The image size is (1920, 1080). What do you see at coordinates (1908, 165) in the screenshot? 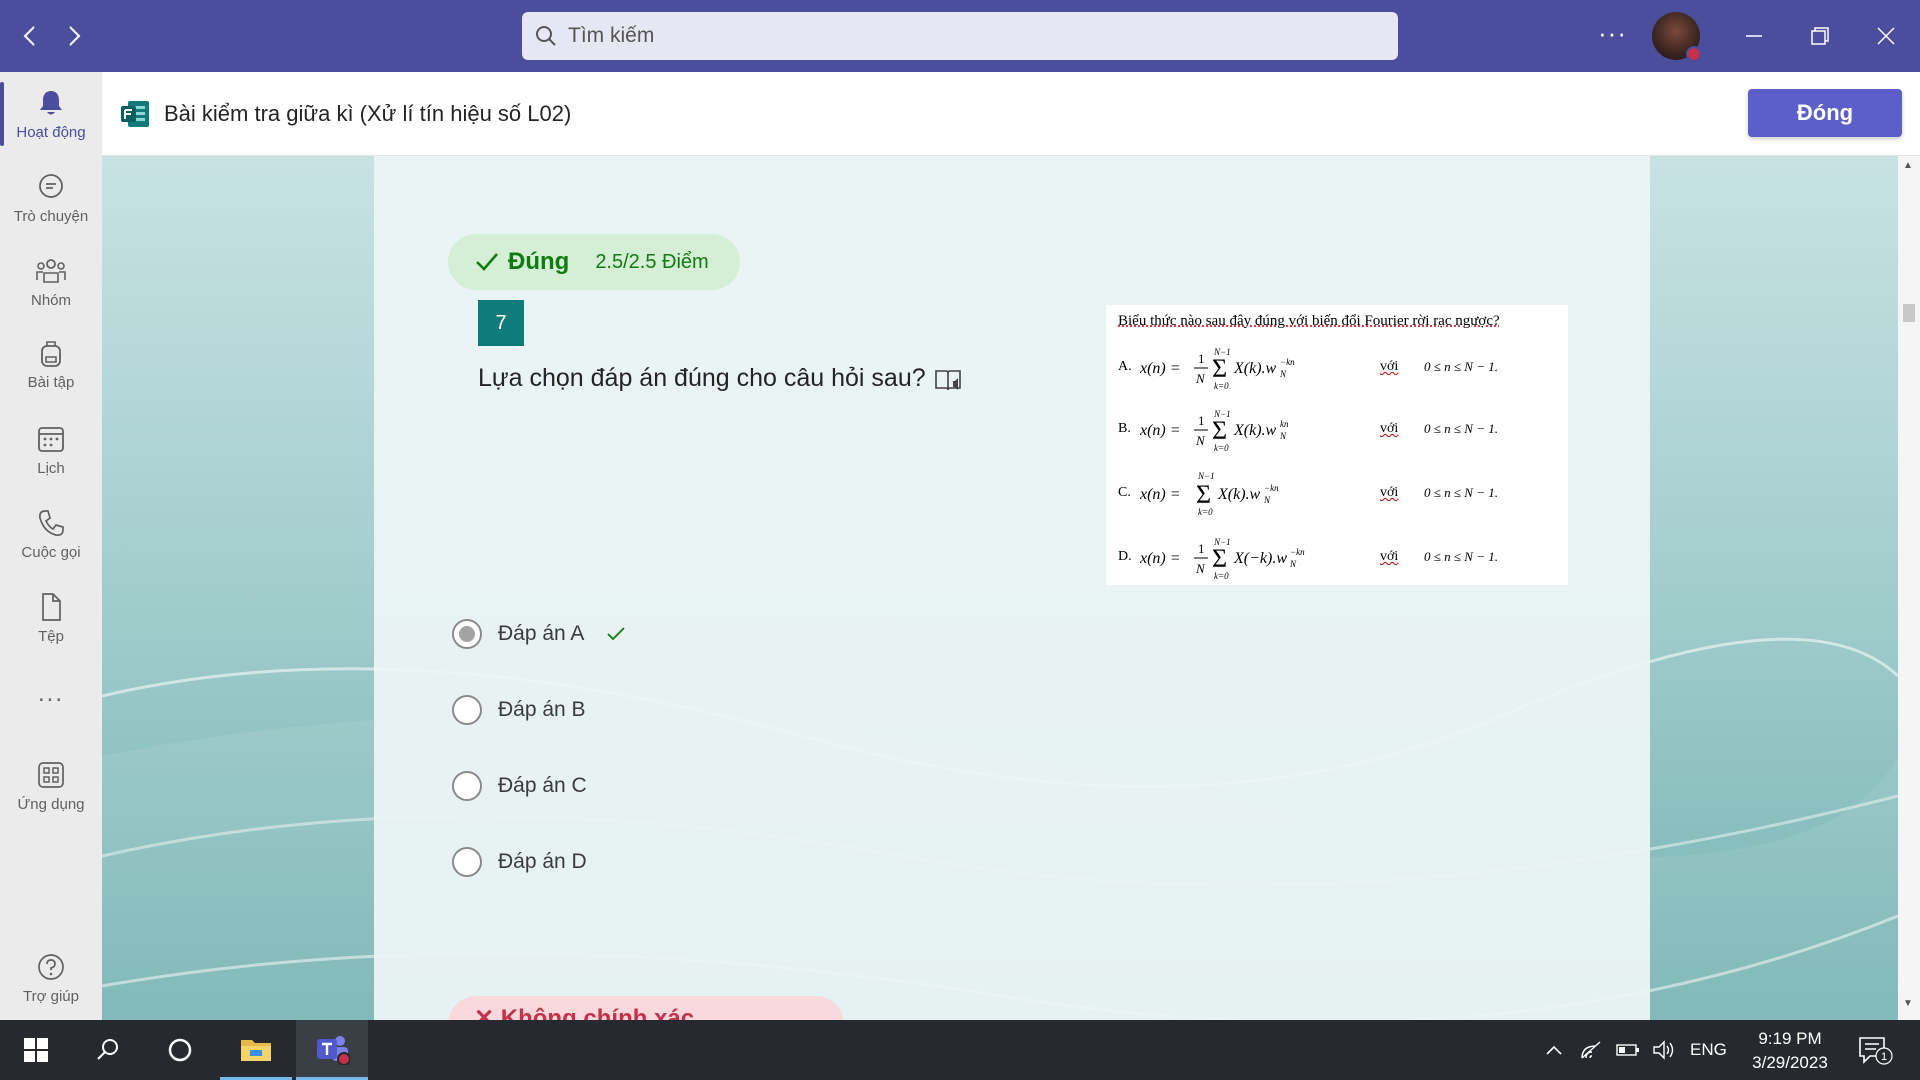
I see `scroll-up-icon: ▲` at bounding box center [1908, 165].